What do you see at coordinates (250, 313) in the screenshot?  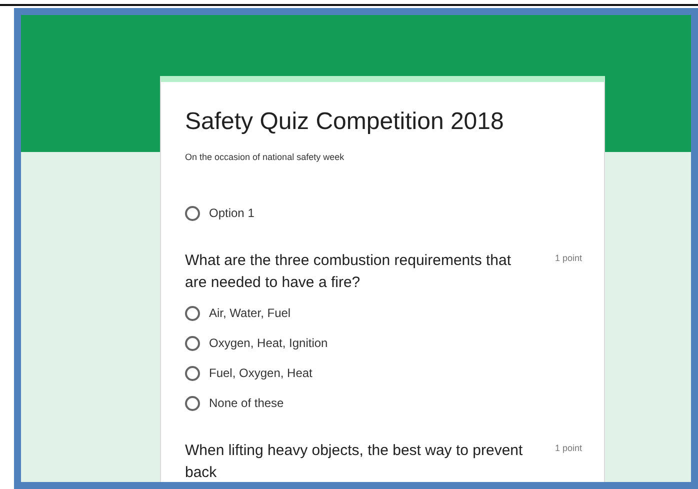 I see `option-label: Air, Water, Fuel` at bounding box center [250, 313].